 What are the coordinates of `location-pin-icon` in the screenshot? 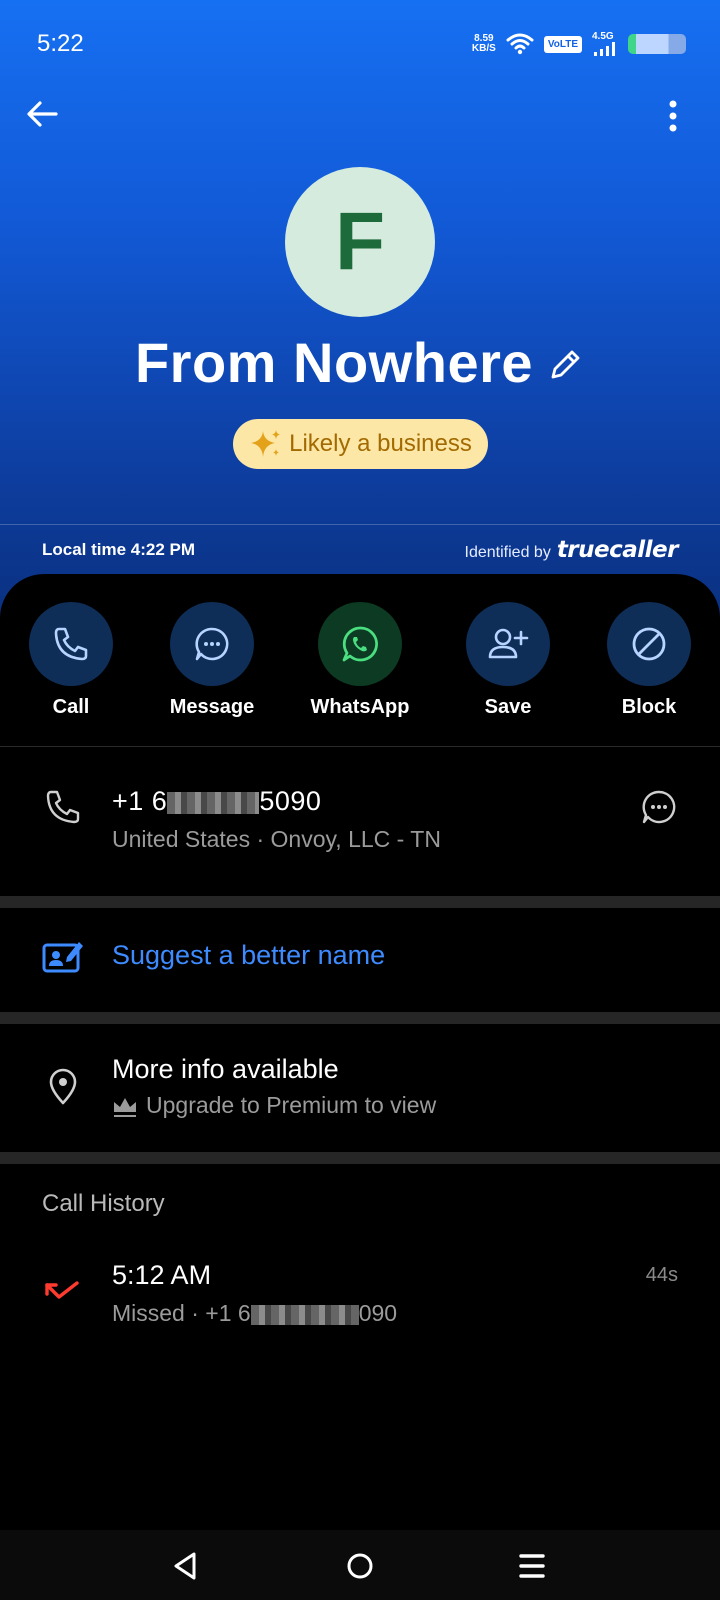 It's located at (63, 1086).